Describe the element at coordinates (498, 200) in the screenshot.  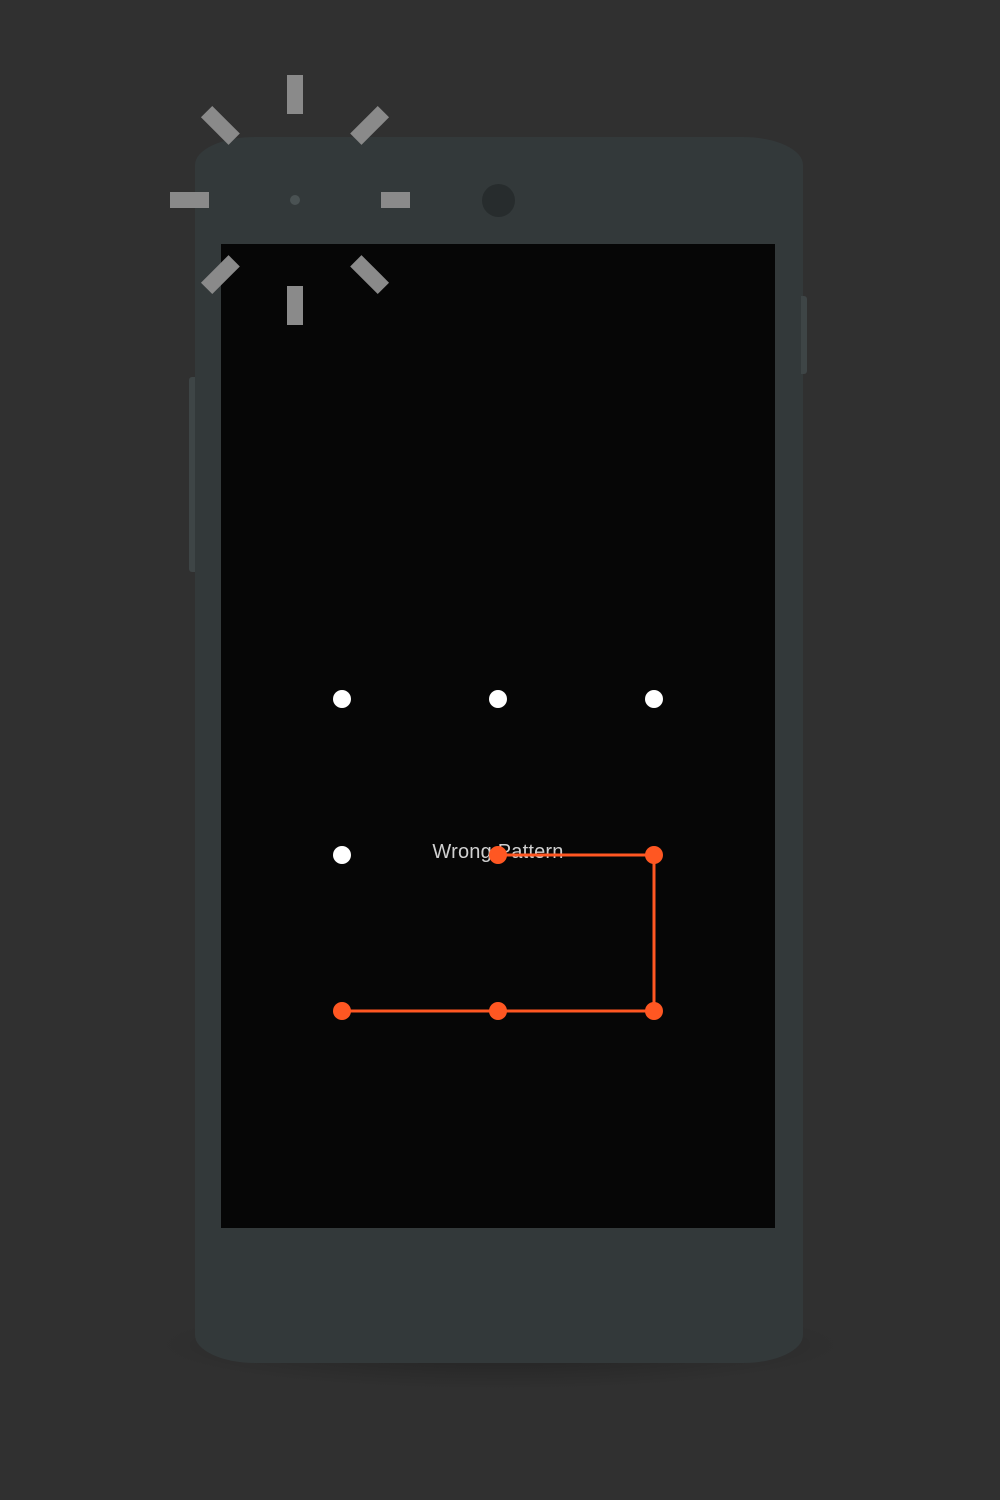
I see `front-camera` at that location.